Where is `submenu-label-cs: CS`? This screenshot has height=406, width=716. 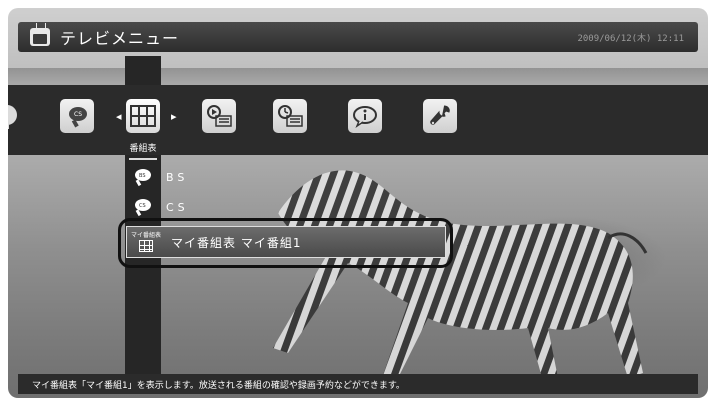 submenu-label-cs: CS is located at coordinates (177, 207).